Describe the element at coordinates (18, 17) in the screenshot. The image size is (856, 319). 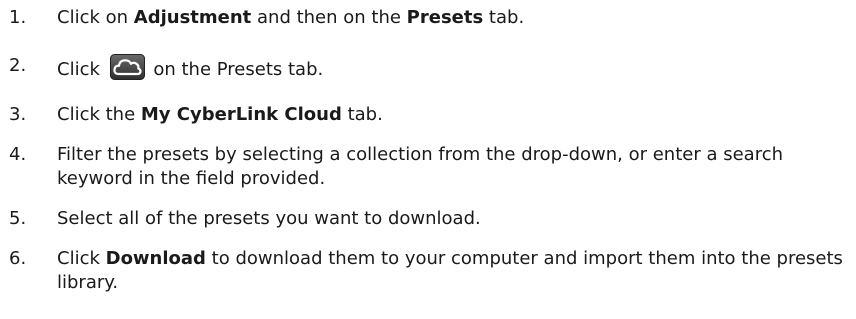
I see `step-number: 1.` at that location.